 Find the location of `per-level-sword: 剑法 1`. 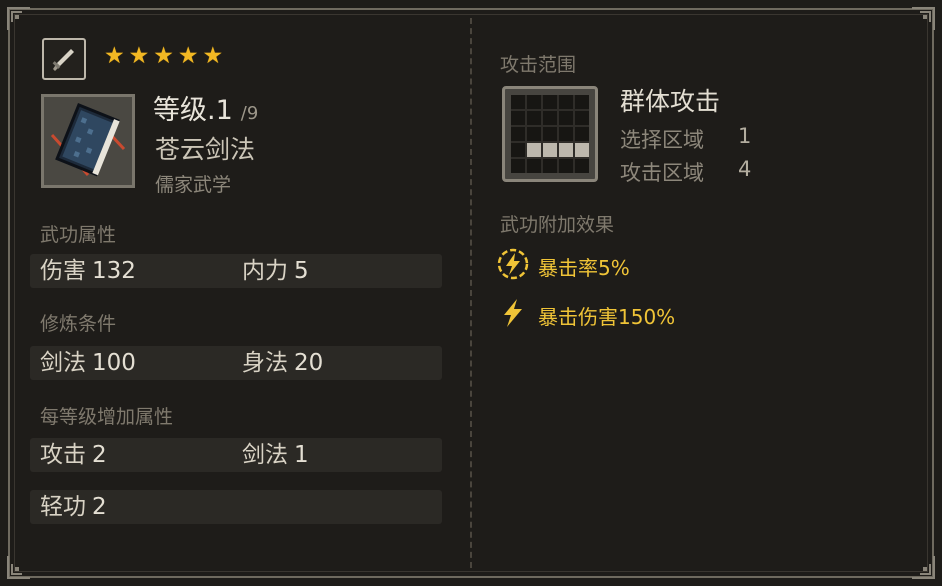

per-level-sword: 剑法 1 is located at coordinates (275, 455).